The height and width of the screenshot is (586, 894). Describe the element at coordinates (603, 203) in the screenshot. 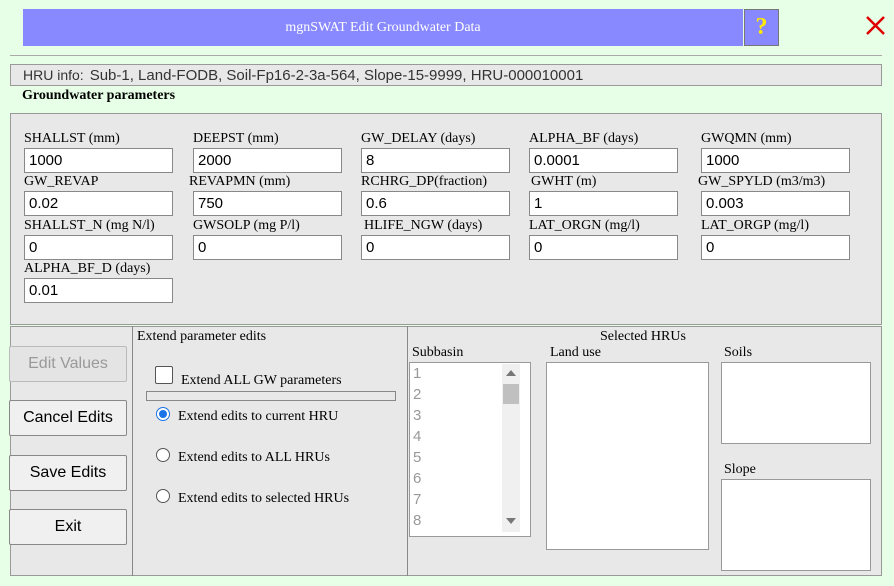

I see `gwht-input` at that location.